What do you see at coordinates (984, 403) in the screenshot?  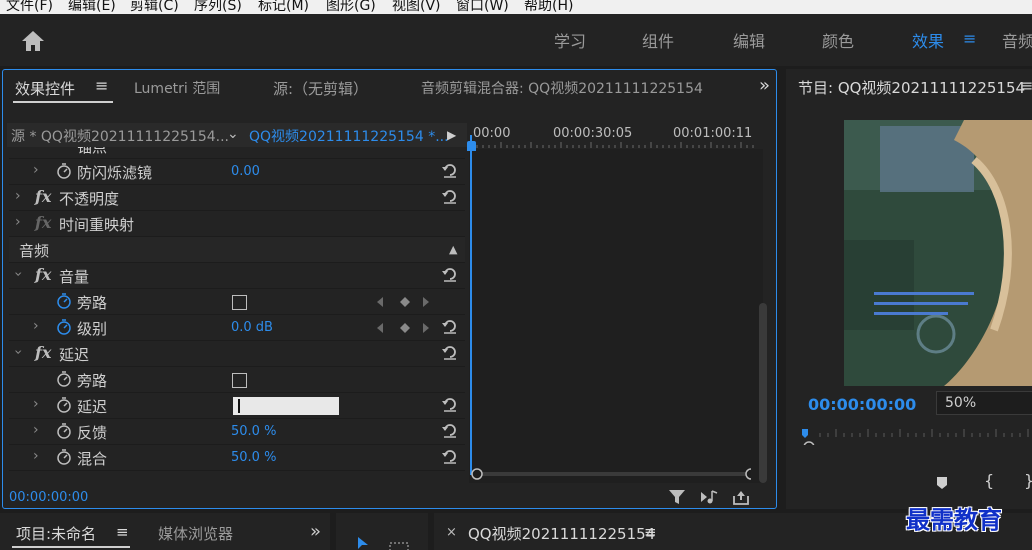 I see `zoom-level-select: 50%` at bounding box center [984, 403].